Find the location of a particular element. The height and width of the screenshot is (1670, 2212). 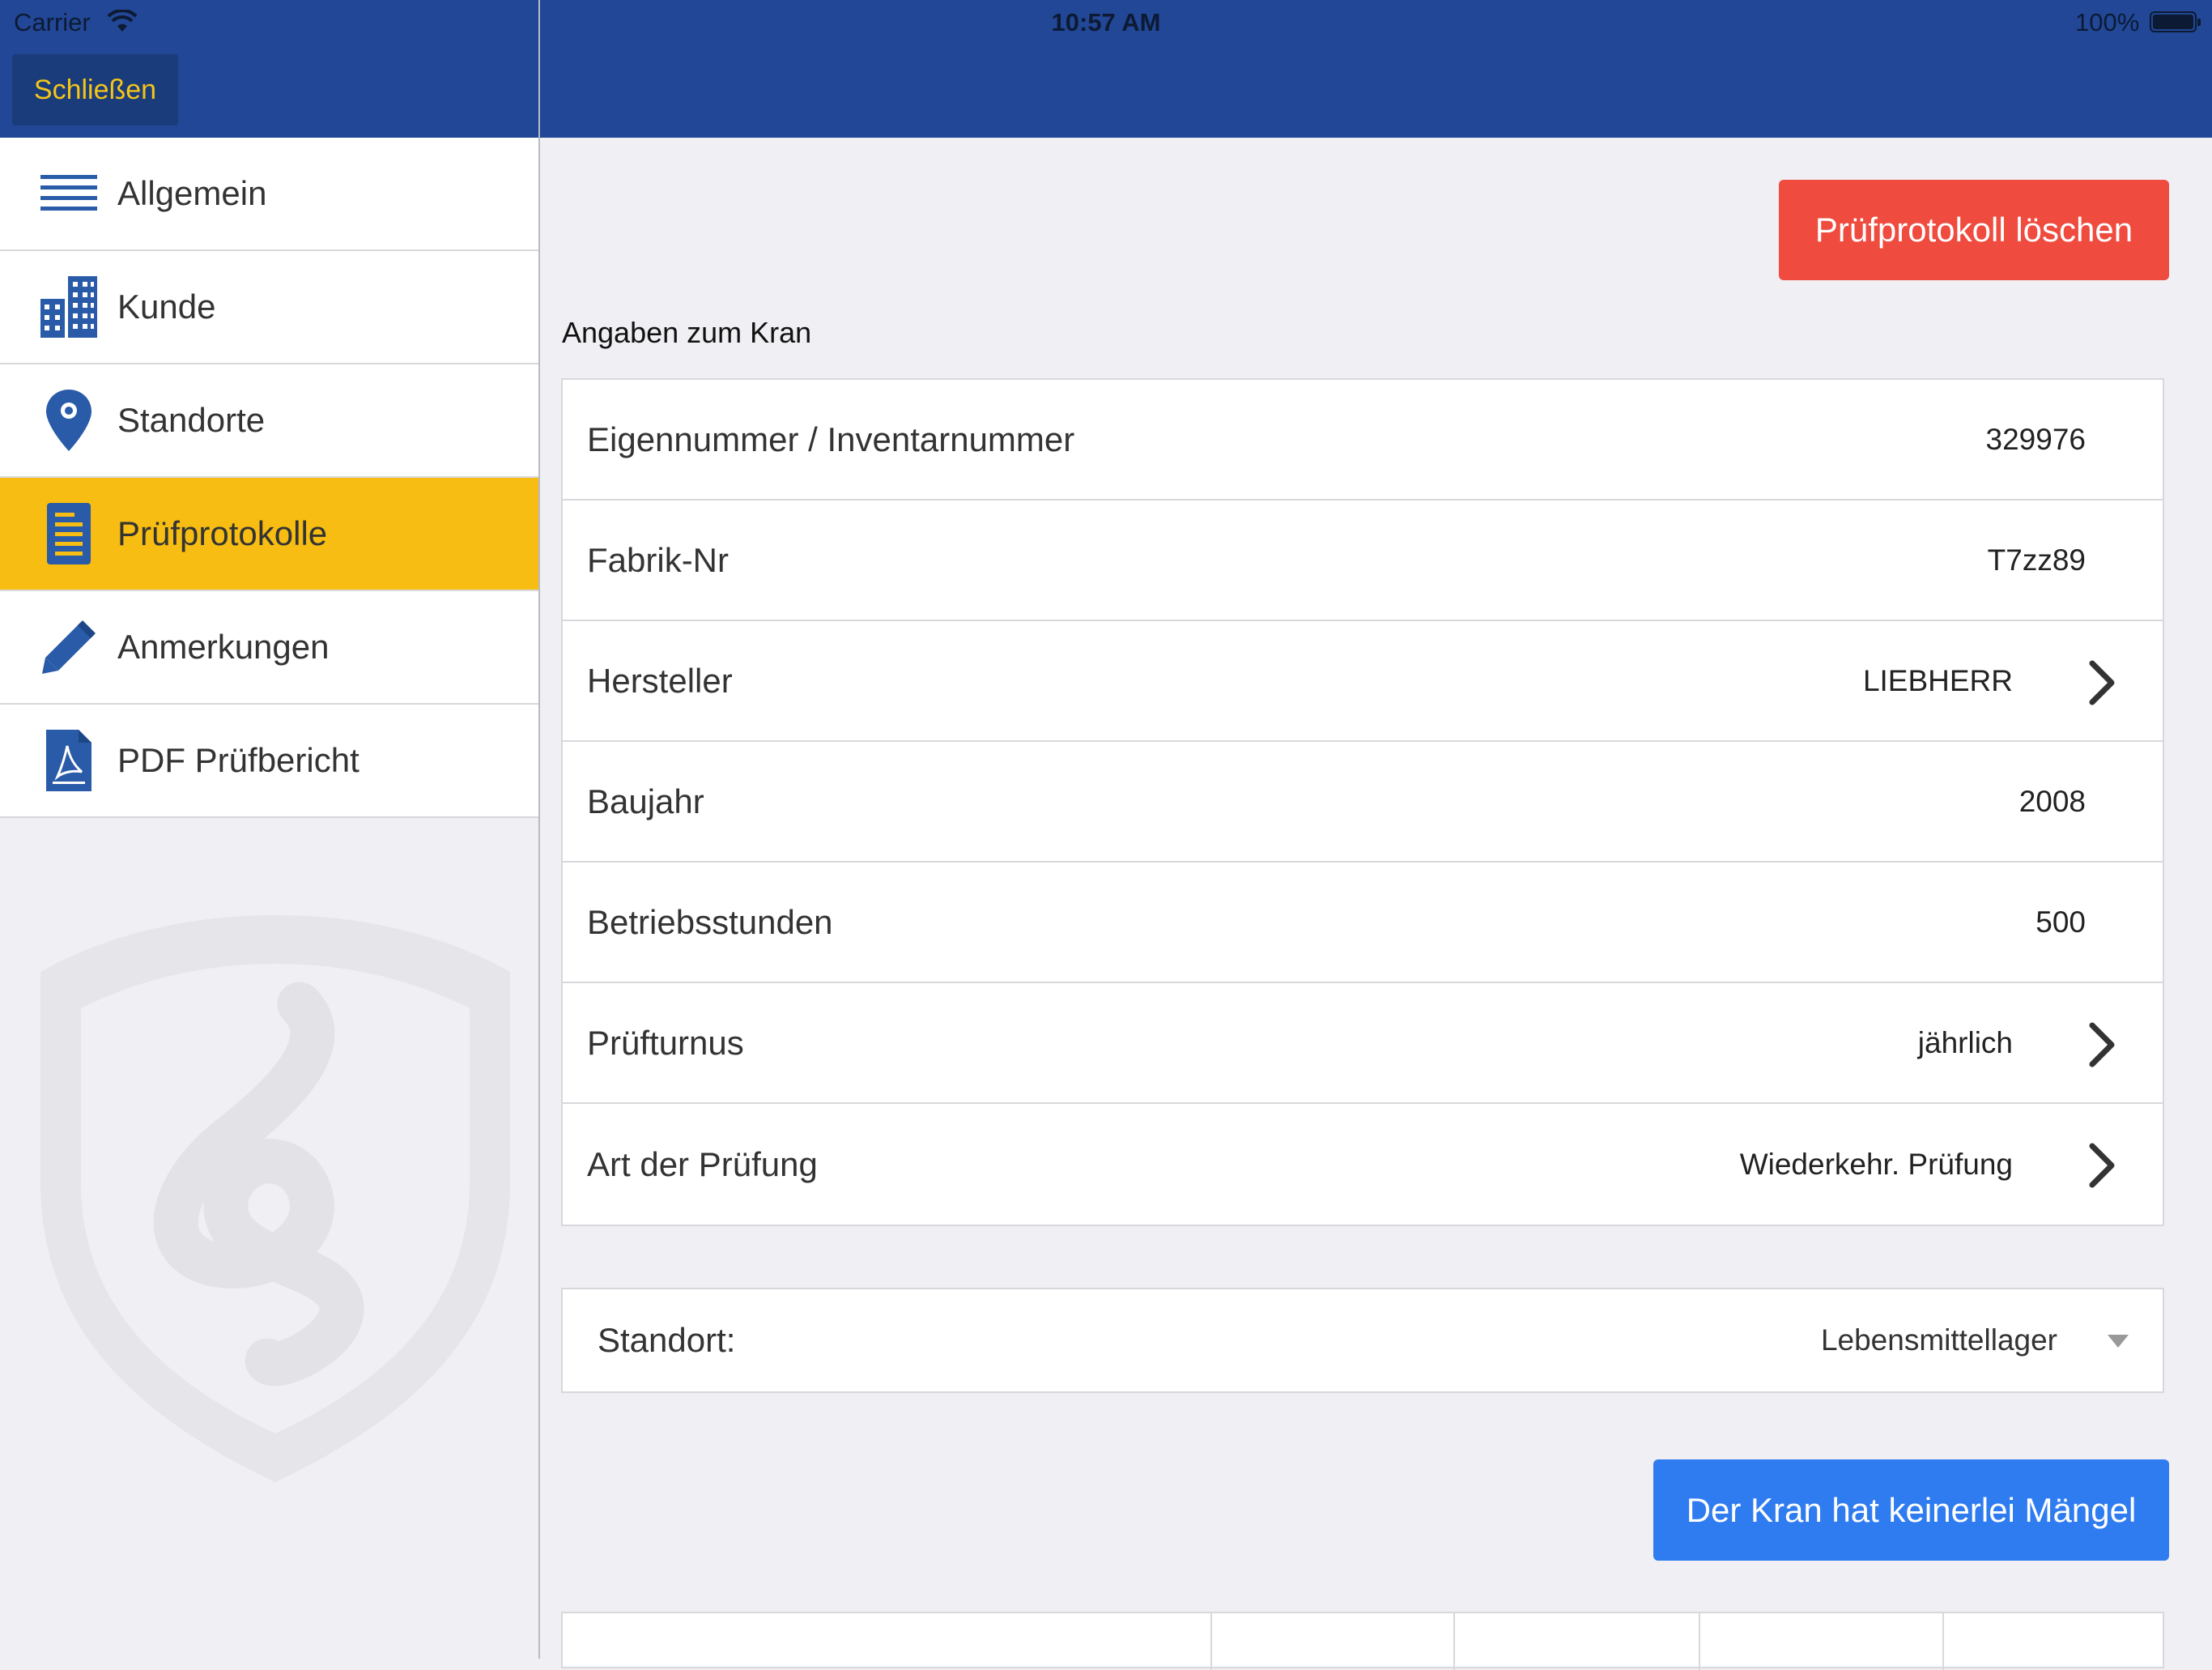

field-value: 2008 is located at coordinates (2052, 801).